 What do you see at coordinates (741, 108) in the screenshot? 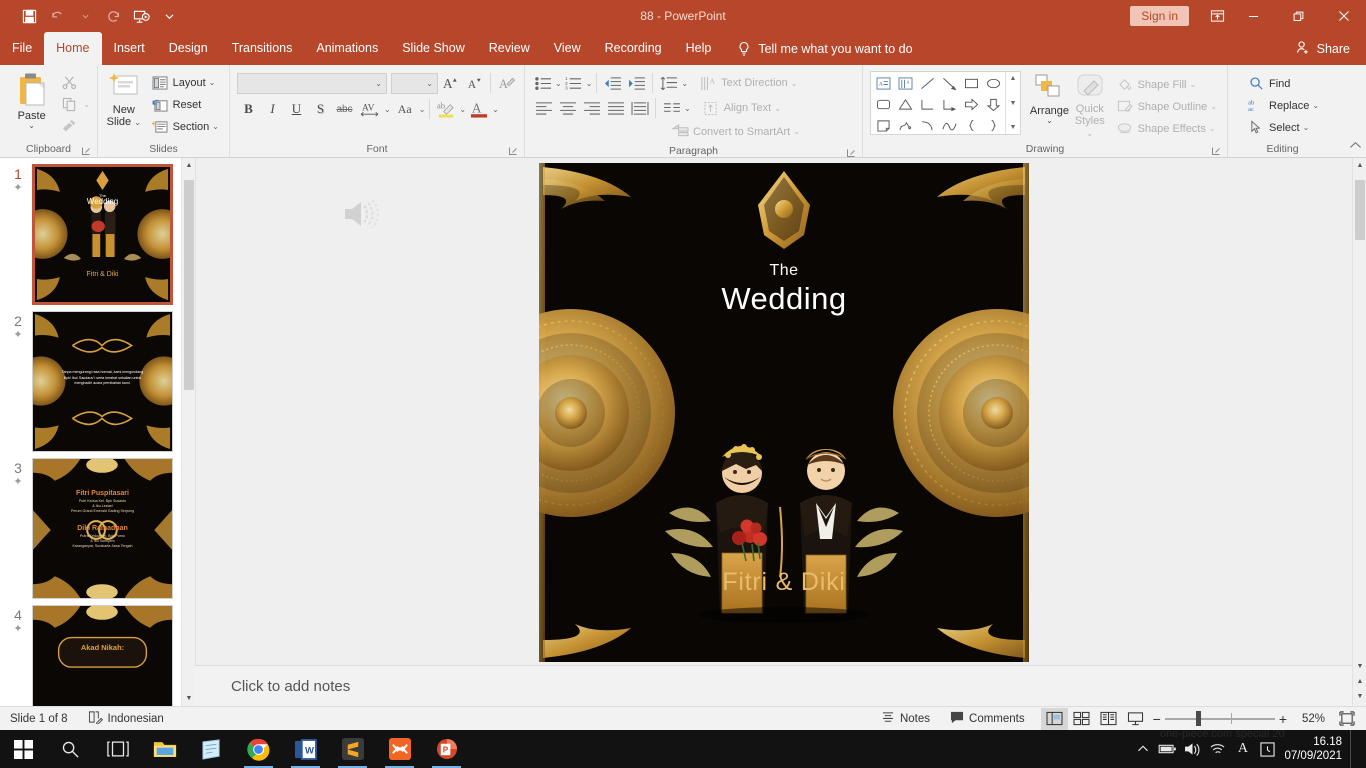
I see `align-text-button: Align Text ⌄` at bounding box center [741, 108].